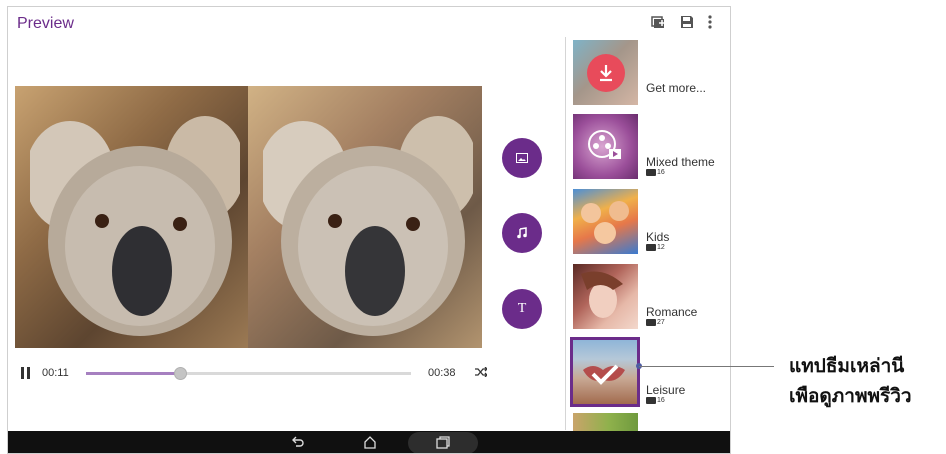 The width and height of the screenshot is (946, 454). What do you see at coordinates (672, 312) in the screenshot?
I see `theme-label: Romance` at bounding box center [672, 312].